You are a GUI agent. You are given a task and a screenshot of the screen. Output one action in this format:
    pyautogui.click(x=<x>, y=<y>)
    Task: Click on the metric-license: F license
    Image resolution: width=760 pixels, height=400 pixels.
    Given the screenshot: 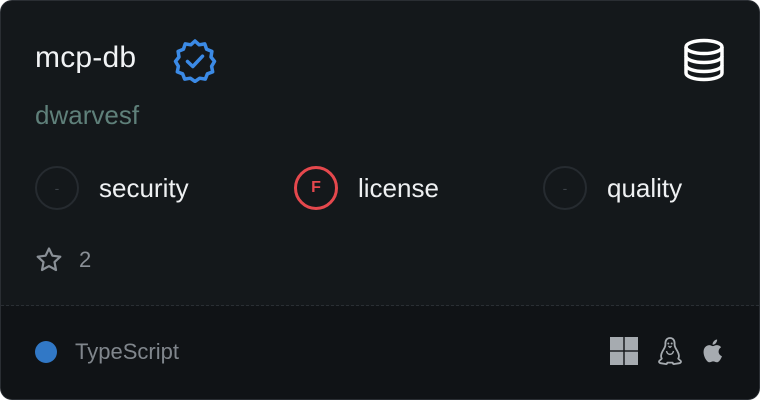 What is the action you would take?
    pyautogui.click(x=366, y=188)
    